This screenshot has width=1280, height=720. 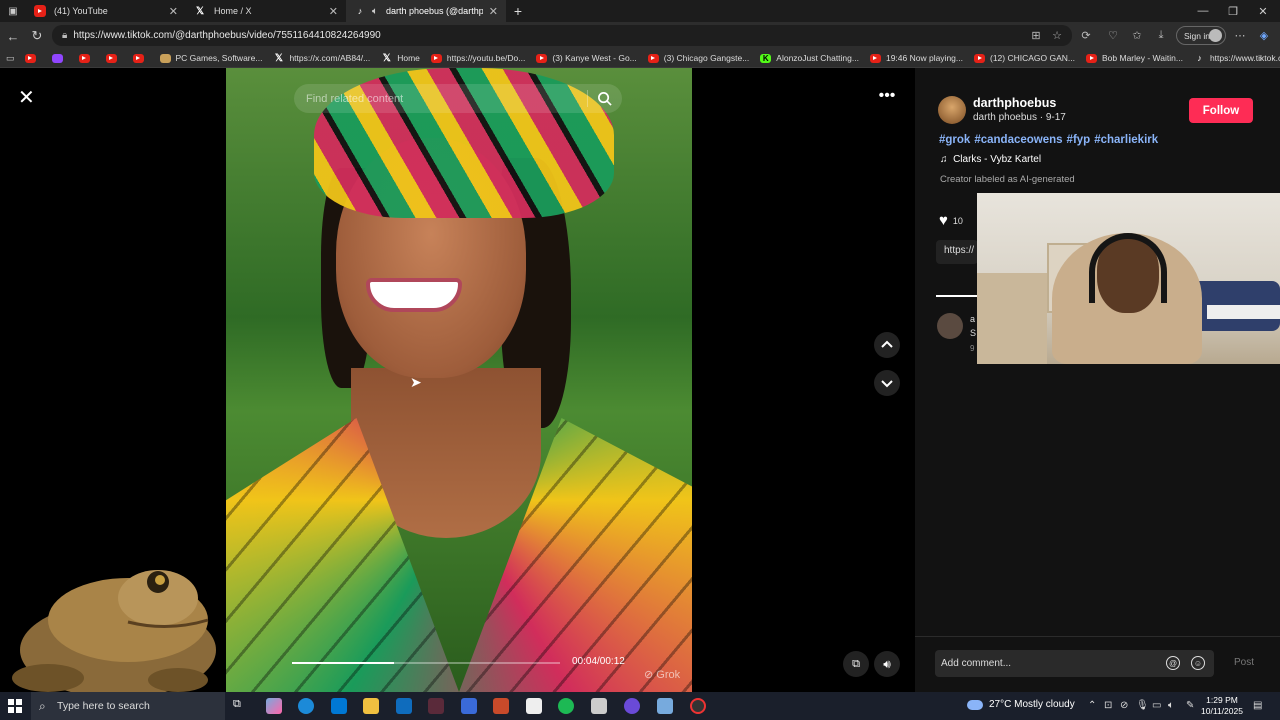 I want to click on store-app-icon, so click(x=339, y=706).